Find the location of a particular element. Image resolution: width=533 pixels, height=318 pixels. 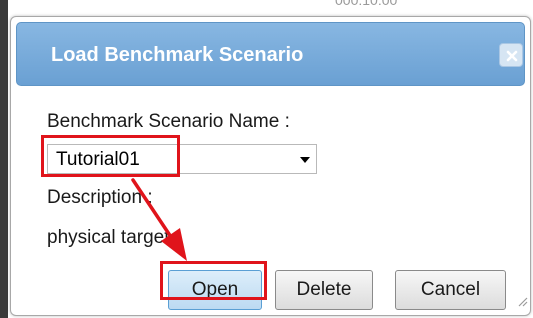

arrow-icon is located at coordinates (159, 219).